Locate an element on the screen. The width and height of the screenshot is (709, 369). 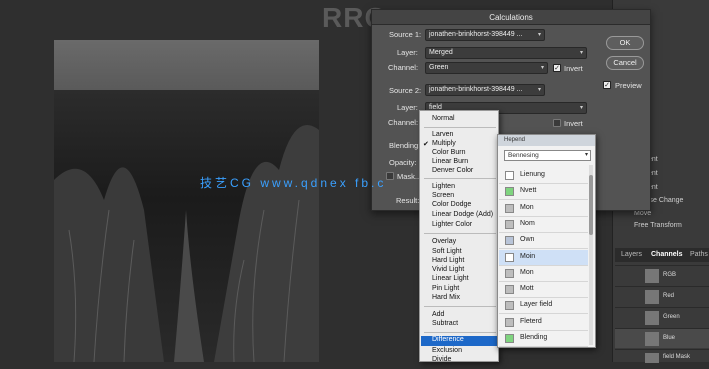
blend-item-denver-color: Denver Color is located at coordinates (452, 170).